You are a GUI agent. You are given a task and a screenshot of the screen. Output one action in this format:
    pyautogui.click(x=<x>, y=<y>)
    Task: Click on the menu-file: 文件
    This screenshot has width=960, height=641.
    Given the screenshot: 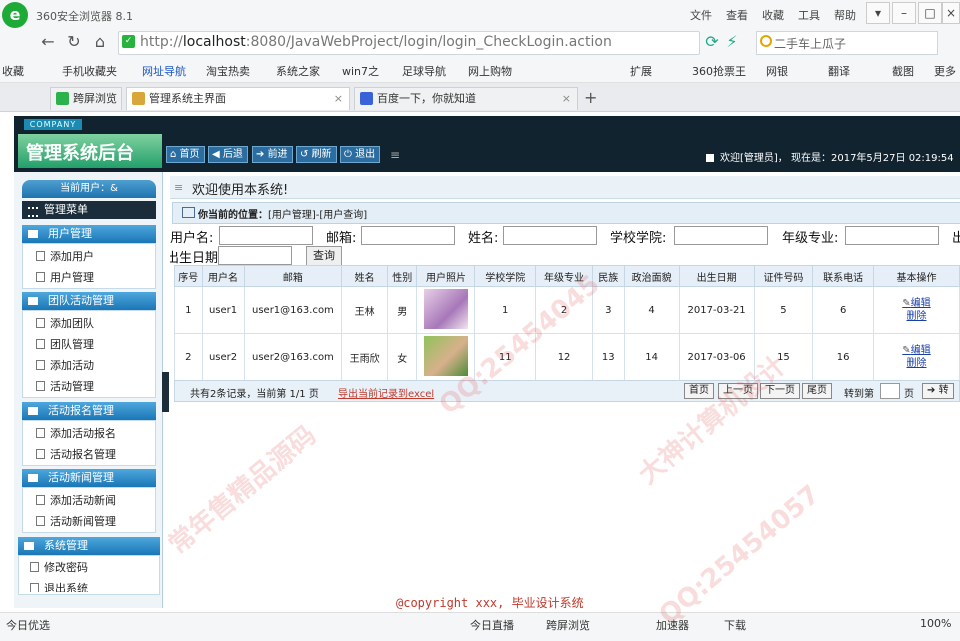 What is the action you would take?
    pyautogui.click(x=701, y=15)
    